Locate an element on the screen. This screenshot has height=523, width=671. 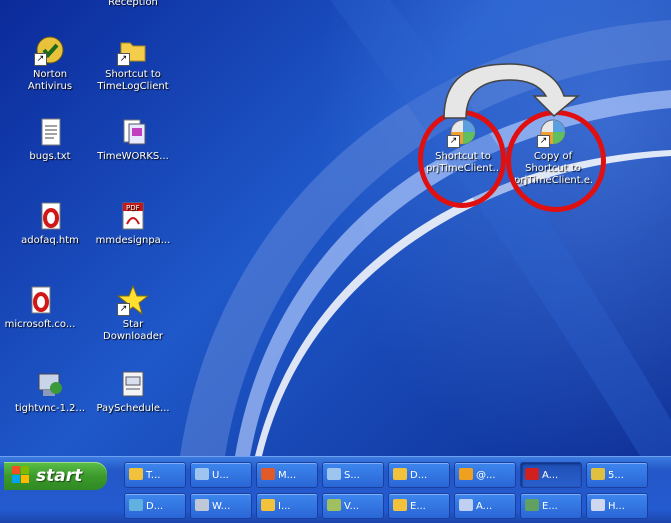
start-label: start is located at coordinates (59, 476).